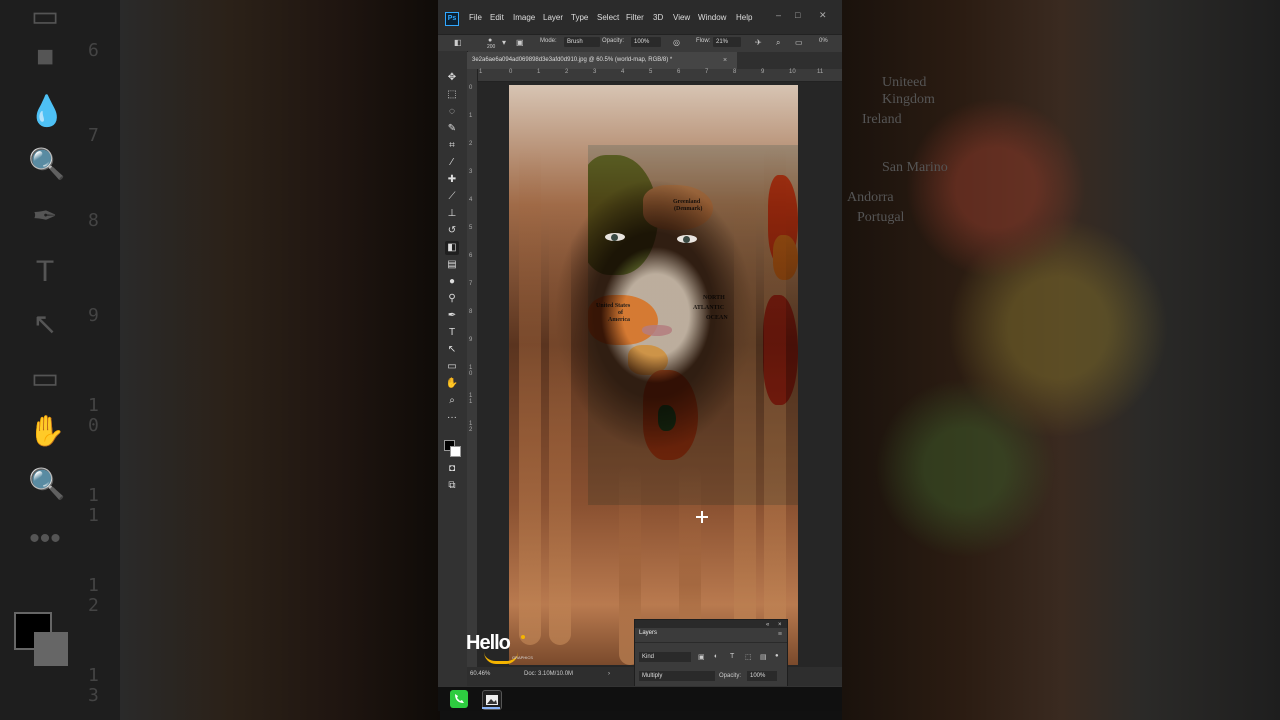 The image size is (1280, 720). Describe the element at coordinates (93, 315) in the screenshot. I see `ghost-ruler-label: 9` at that location.